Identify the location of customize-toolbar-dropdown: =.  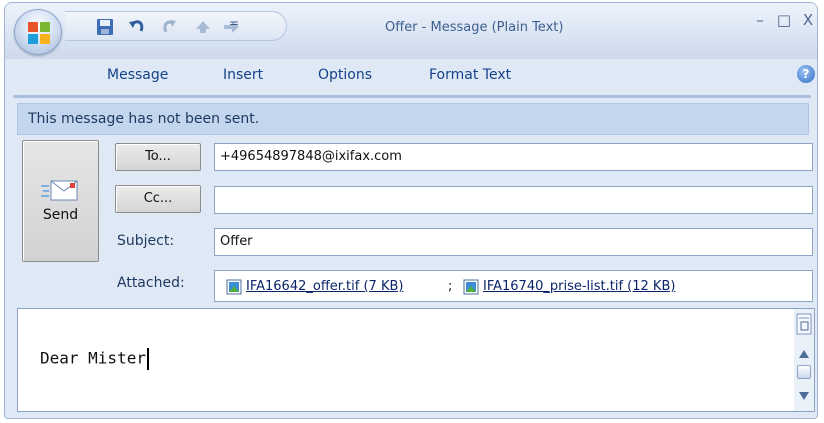
(234, 25).